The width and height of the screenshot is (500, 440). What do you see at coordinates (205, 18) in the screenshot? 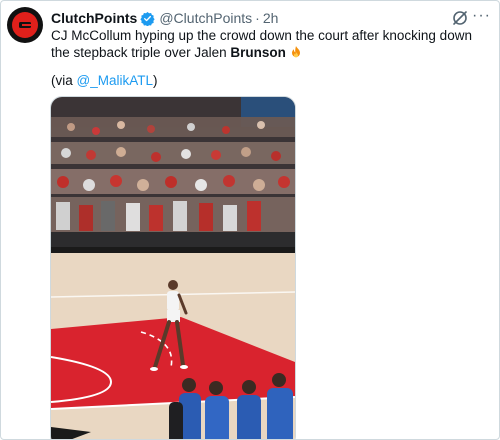
I see `handle: @ClutchPoints` at bounding box center [205, 18].